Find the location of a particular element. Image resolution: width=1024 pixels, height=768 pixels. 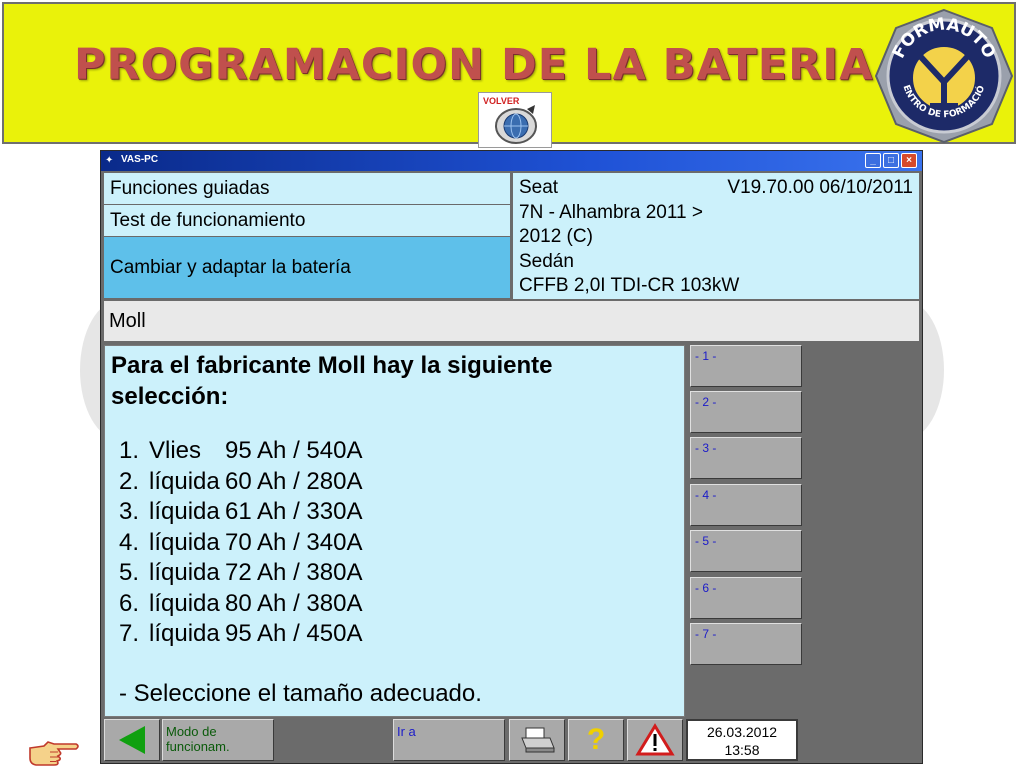

printer-icon is located at coordinates (538, 740).